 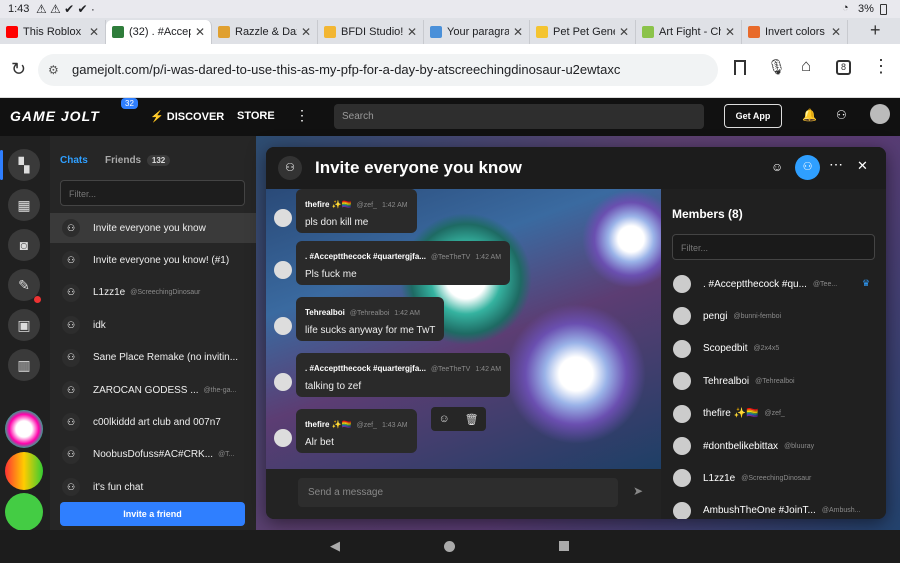 What do you see at coordinates (157, 422) in the screenshot?
I see `chat-name: c00lkiddd art club and 007n7` at bounding box center [157, 422].